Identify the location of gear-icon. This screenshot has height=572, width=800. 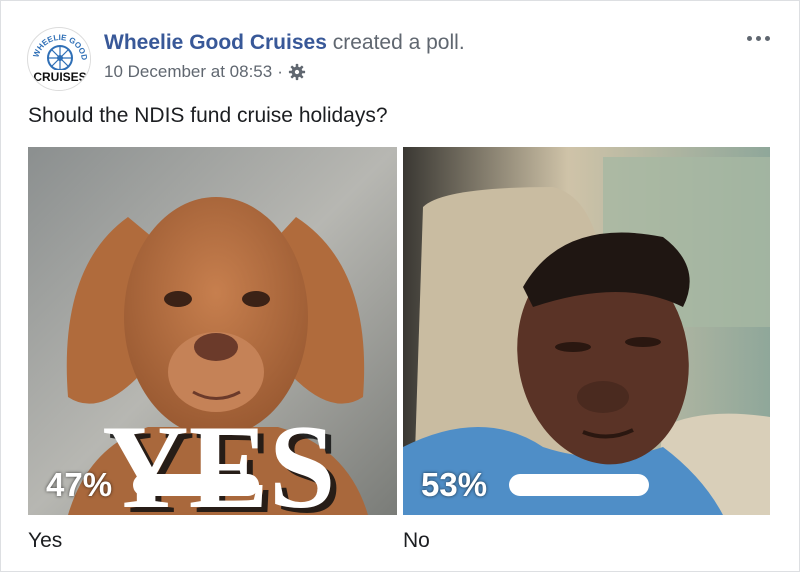
(297, 72).